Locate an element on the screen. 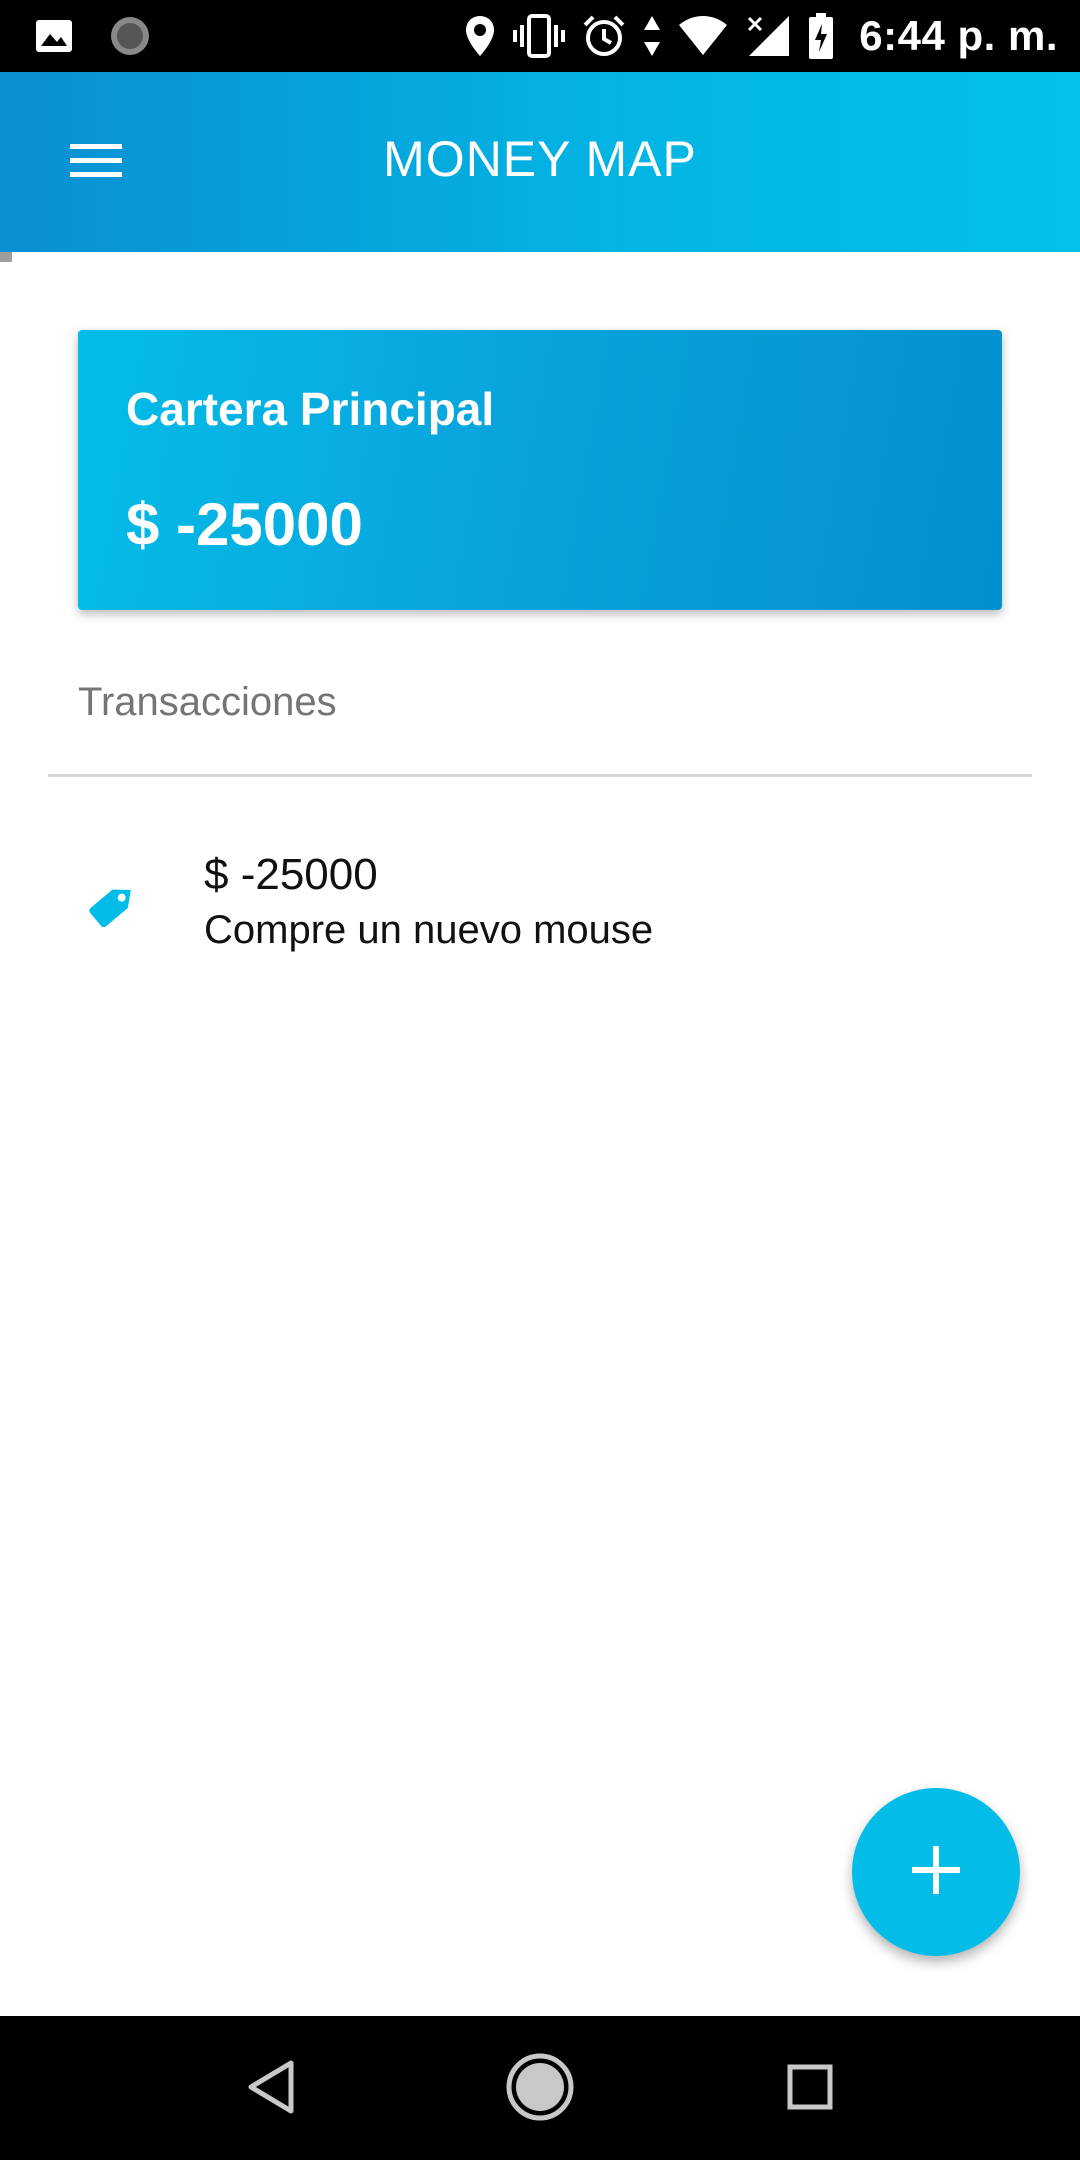 The image size is (1080, 2160). app-bar: MONEY MAP is located at coordinates (540, 162).